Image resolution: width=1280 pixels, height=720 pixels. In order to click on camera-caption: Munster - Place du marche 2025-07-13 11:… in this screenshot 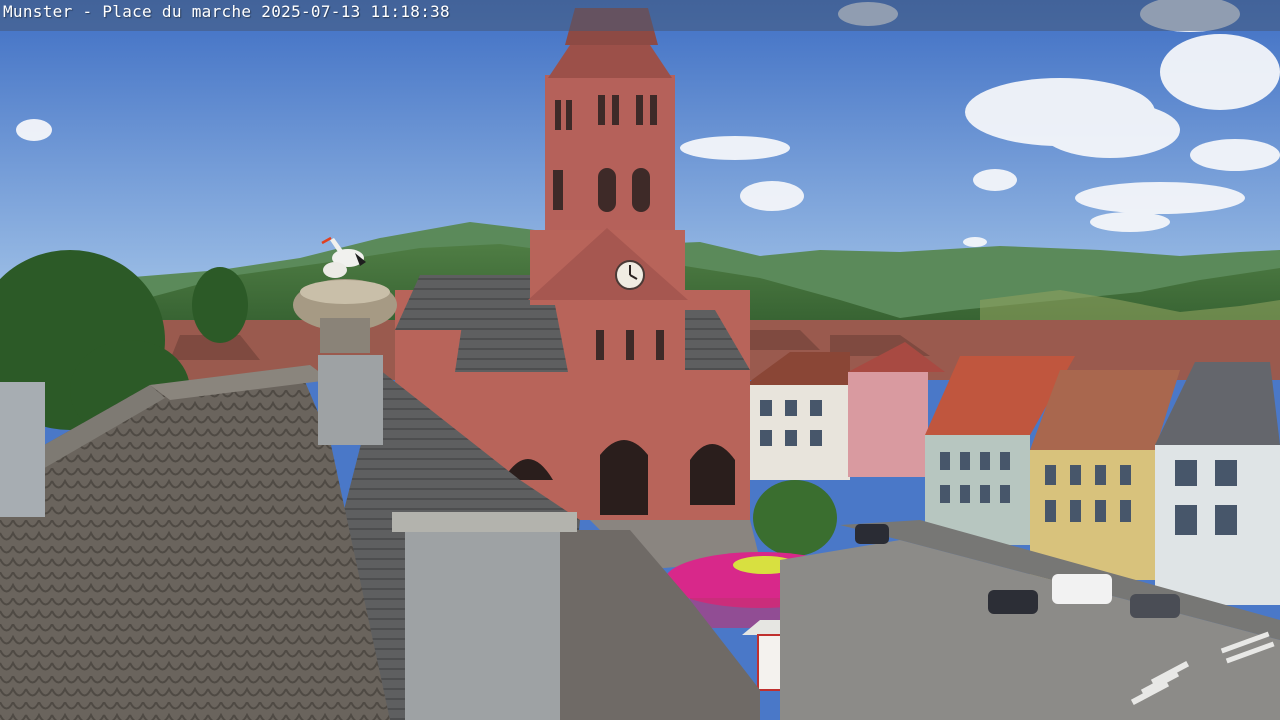, I will do `click(226, 11)`.